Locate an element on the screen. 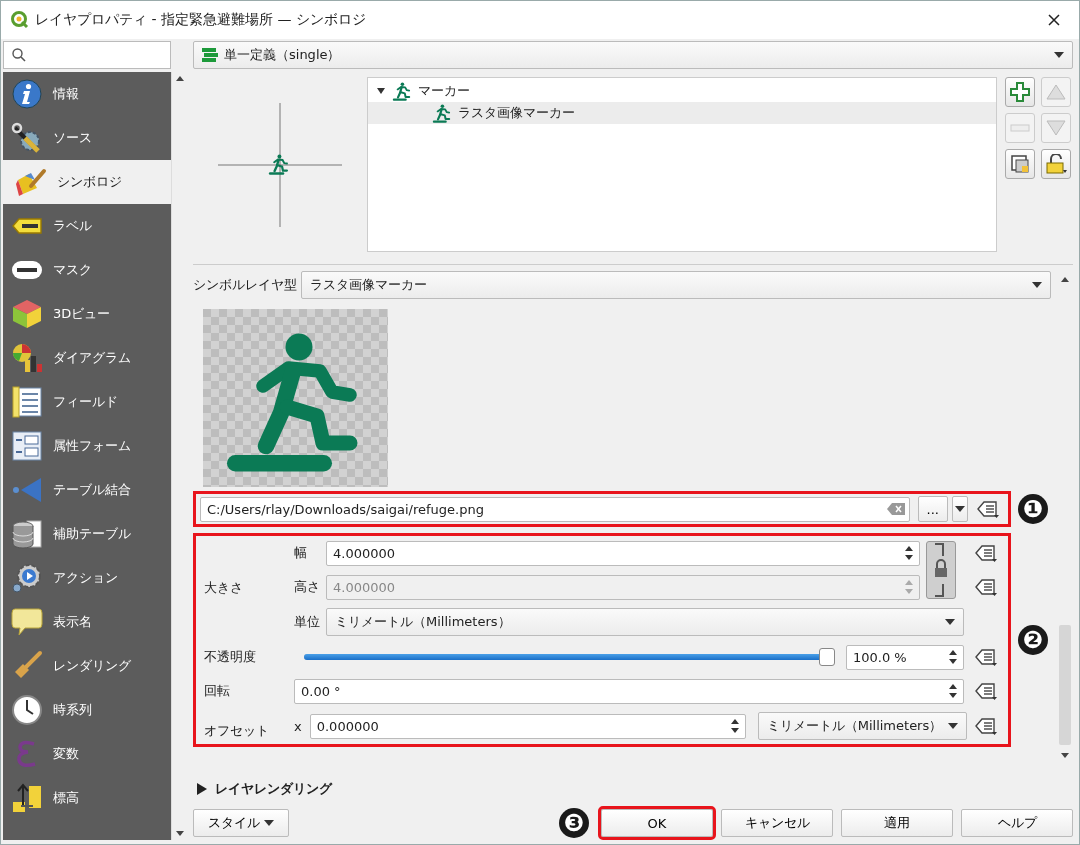 The image size is (1080, 845). pie-chart-icon is located at coordinates (27, 358).